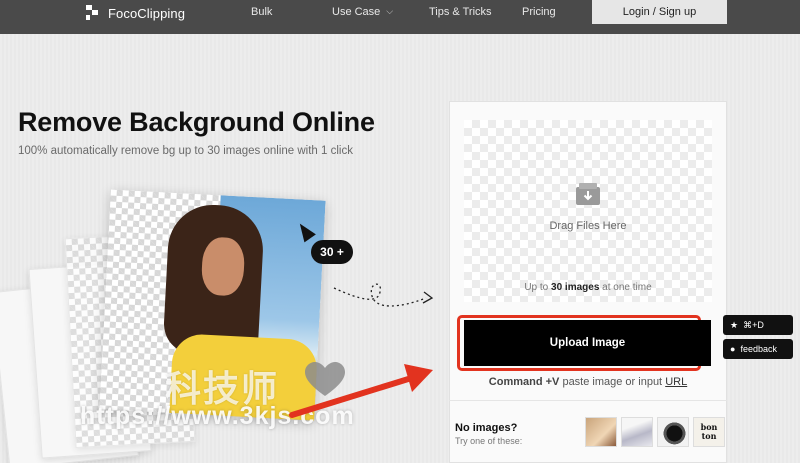 This screenshot has width=800, height=463. I want to click on feedback-label: feedback, so click(758, 349).